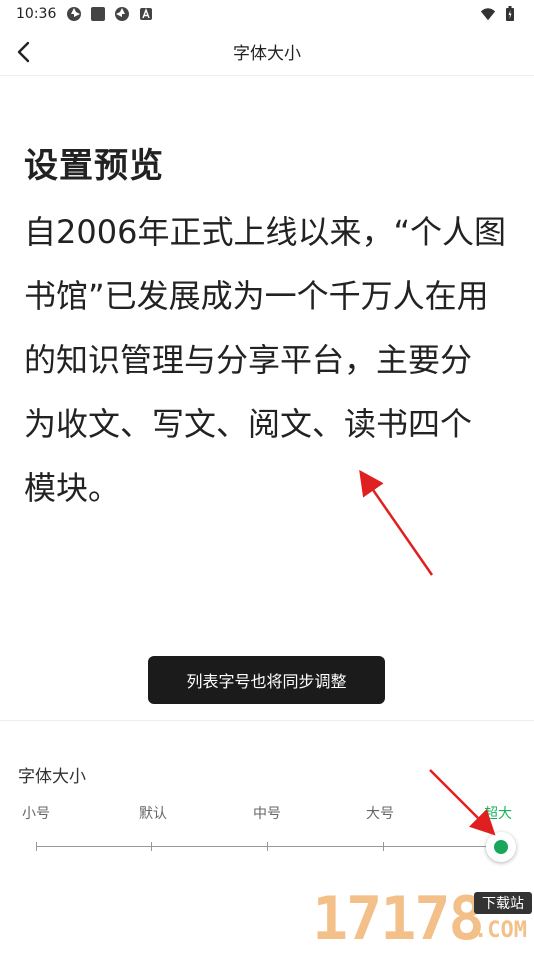 This screenshot has height=954, width=534. I want to click on font-size-label: 字体大小, so click(52, 777).